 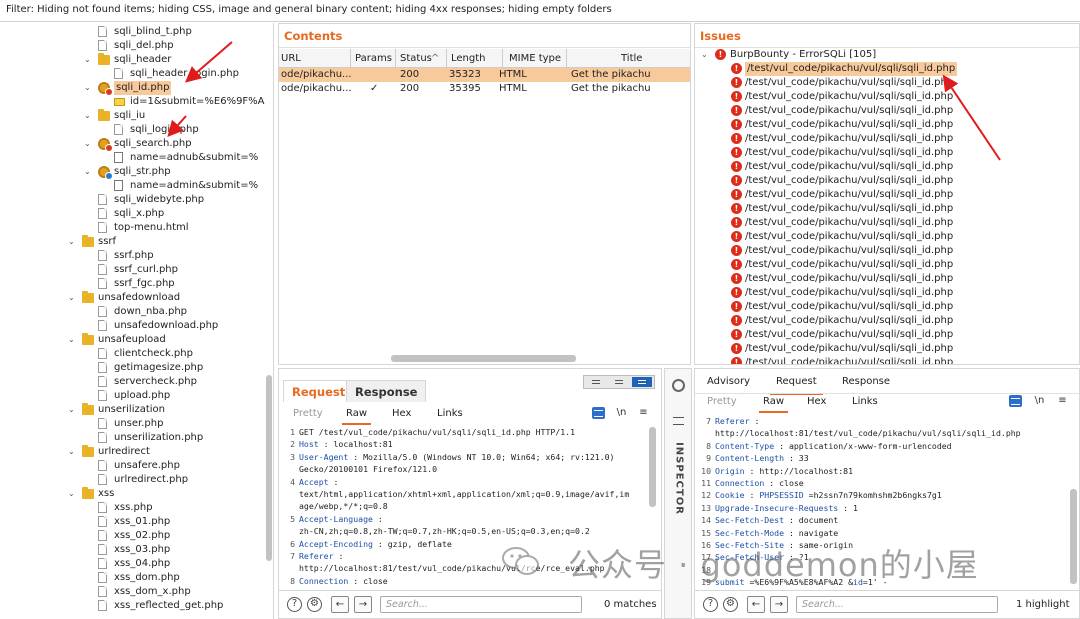 What do you see at coordinates (704, 55) in the screenshot?
I see `collapse-chevron-icon: ⌄` at bounding box center [704, 55].